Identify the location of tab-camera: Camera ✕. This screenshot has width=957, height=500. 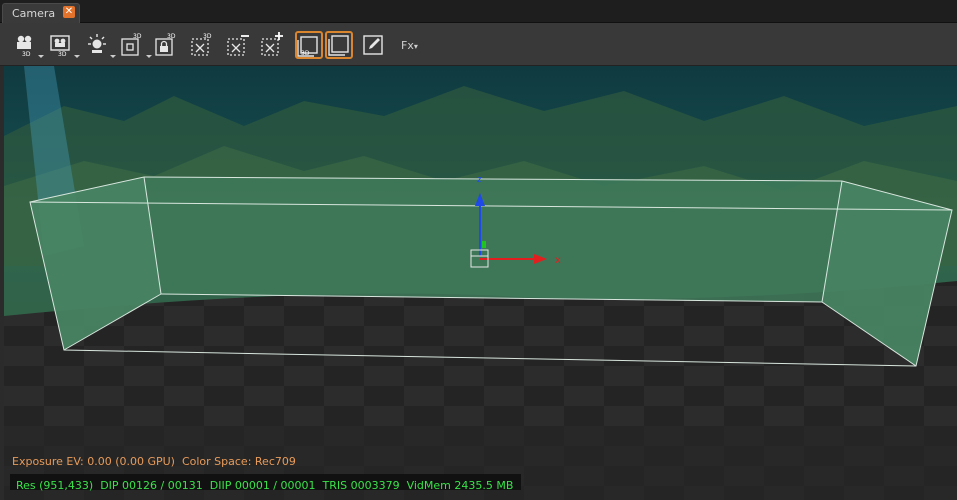
(41, 13).